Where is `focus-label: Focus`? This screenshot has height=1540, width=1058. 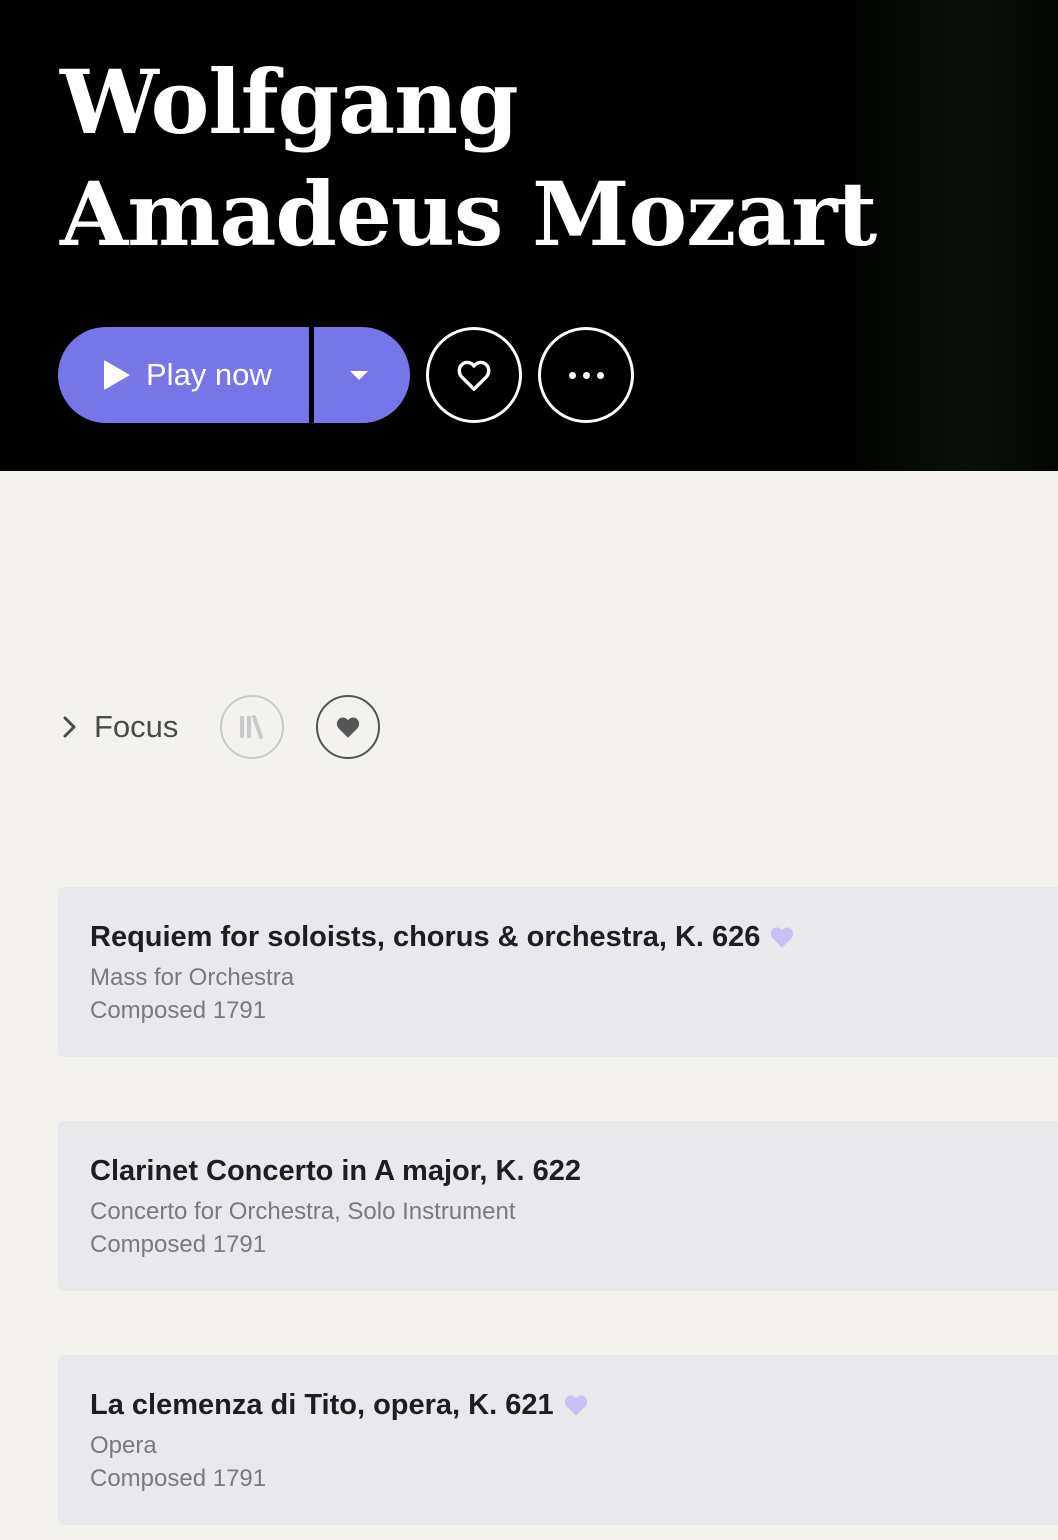 focus-label: Focus is located at coordinates (136, 726).